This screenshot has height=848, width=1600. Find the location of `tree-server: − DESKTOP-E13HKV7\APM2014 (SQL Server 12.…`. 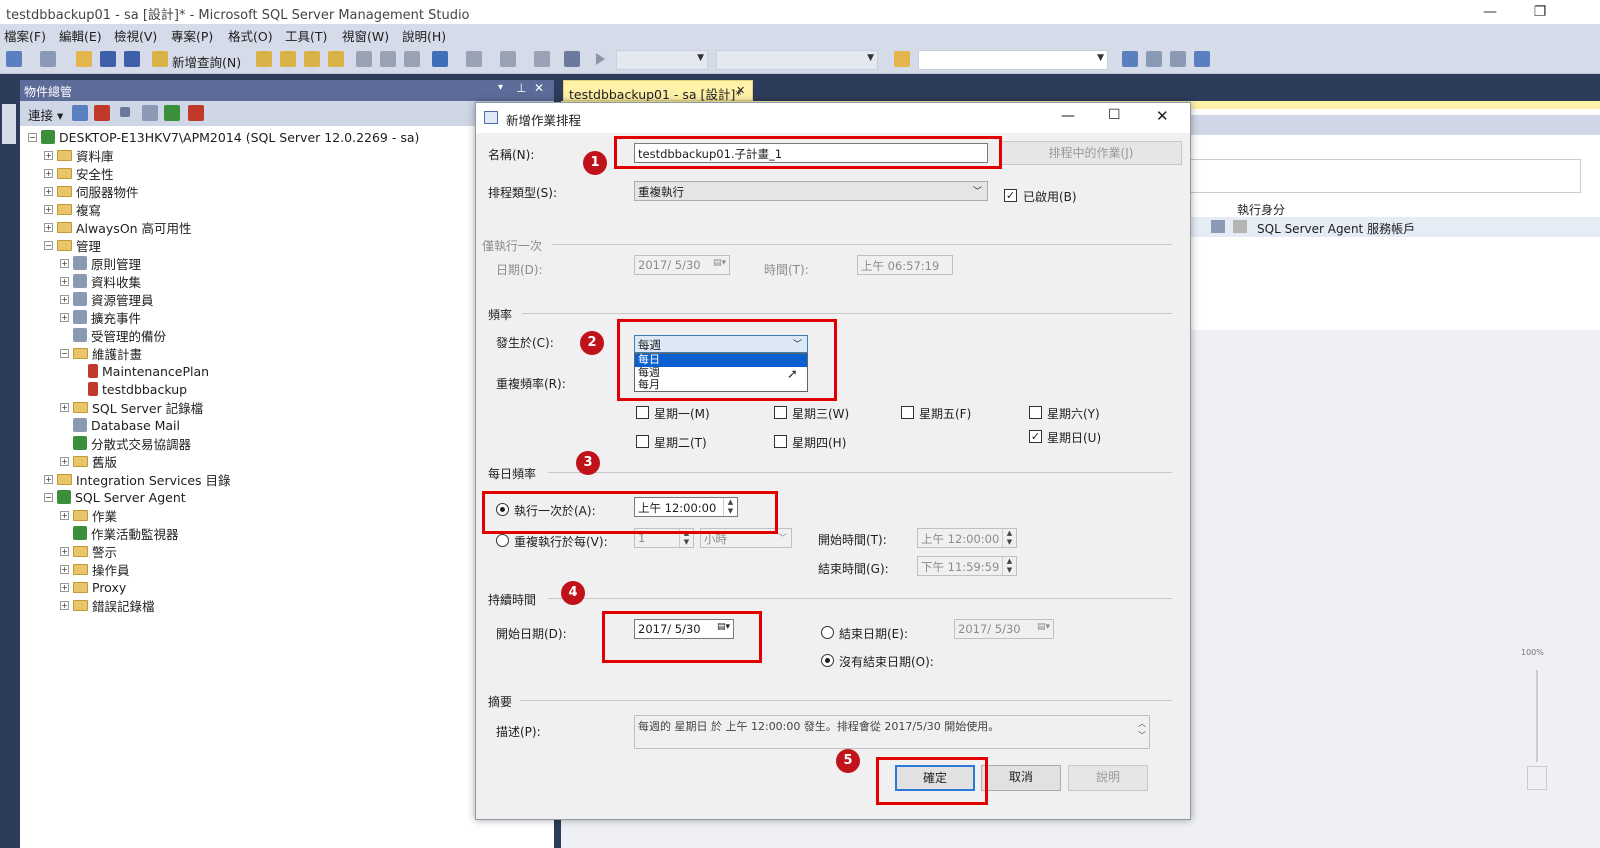

tree-server: − DESKTOP-E13HKV7\APM2014 (SQL Server 12.… is located at coordinates (223, 137).